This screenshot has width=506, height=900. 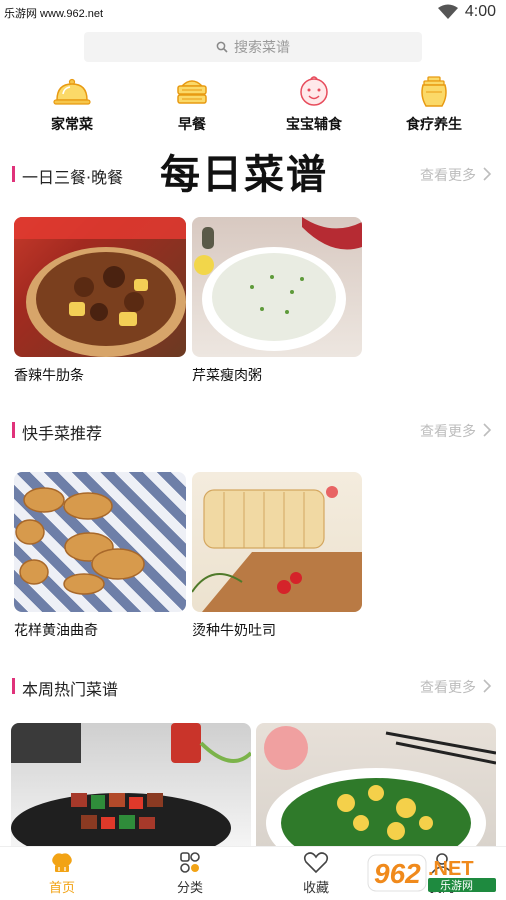 I want to click on recipe-name: 香辣牛肋条, so click(x=49, y=376).